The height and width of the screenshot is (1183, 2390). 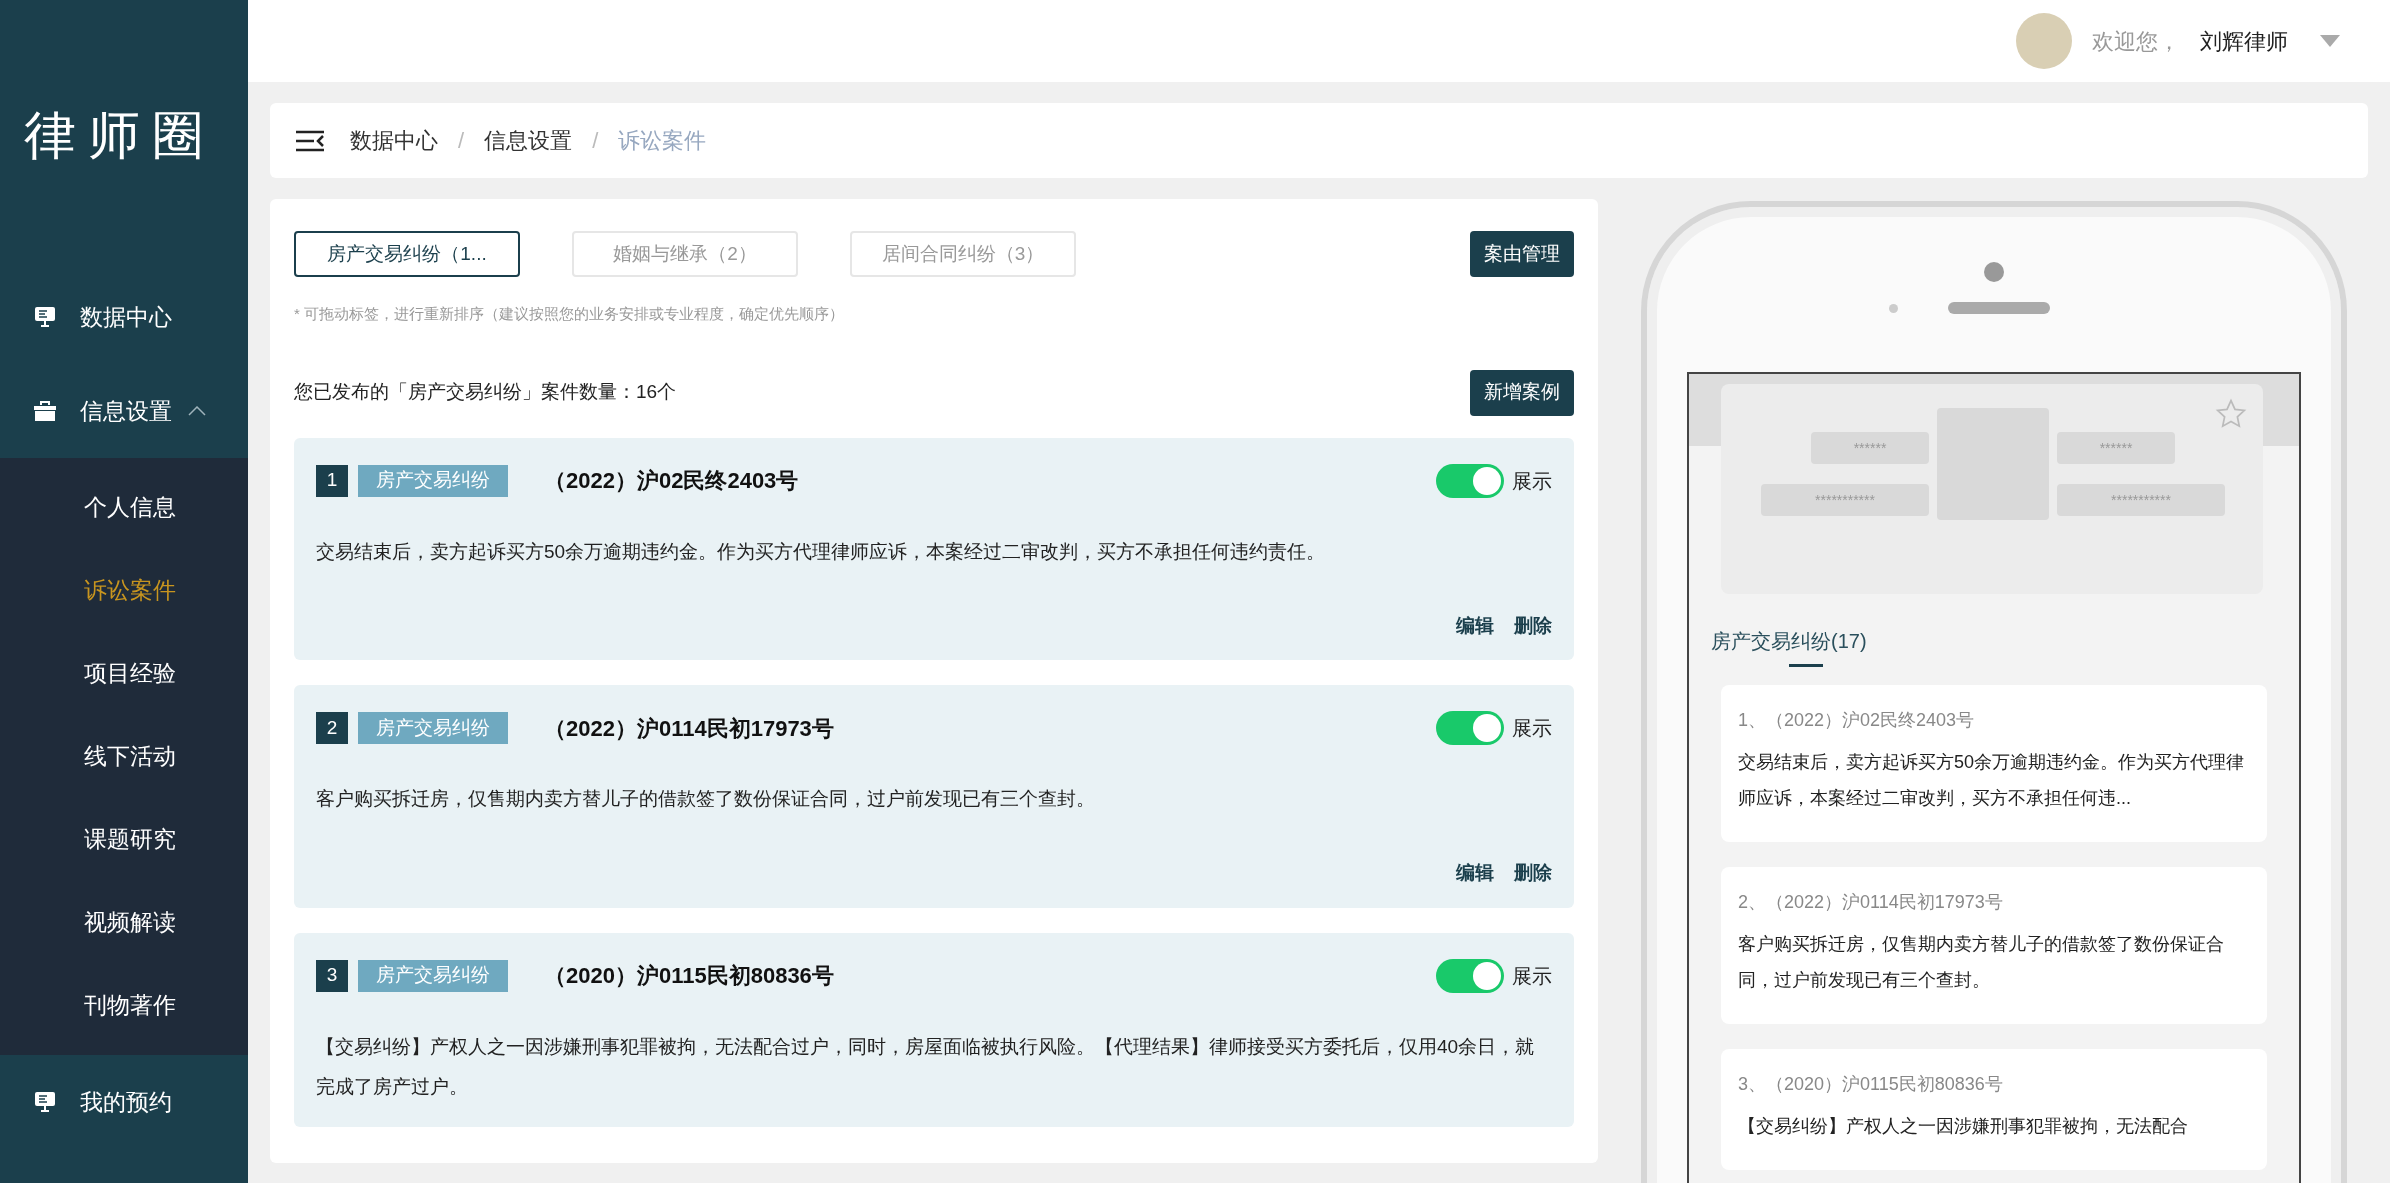 I want to click on breadcrumb-link: 数据中心, so click(x=394, y=140).